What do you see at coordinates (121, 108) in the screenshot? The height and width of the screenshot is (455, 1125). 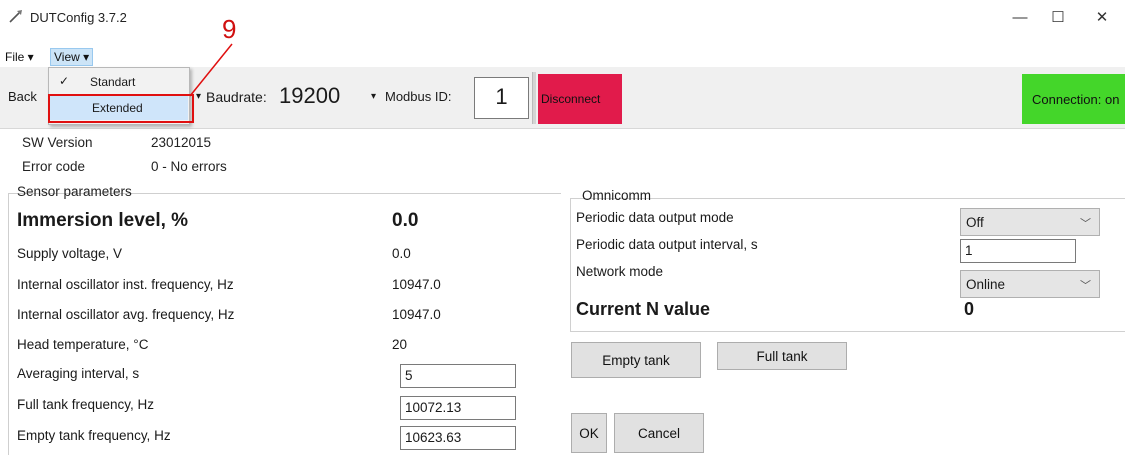 I see `annotation-highlight-box` at bounding box center [121, 108].